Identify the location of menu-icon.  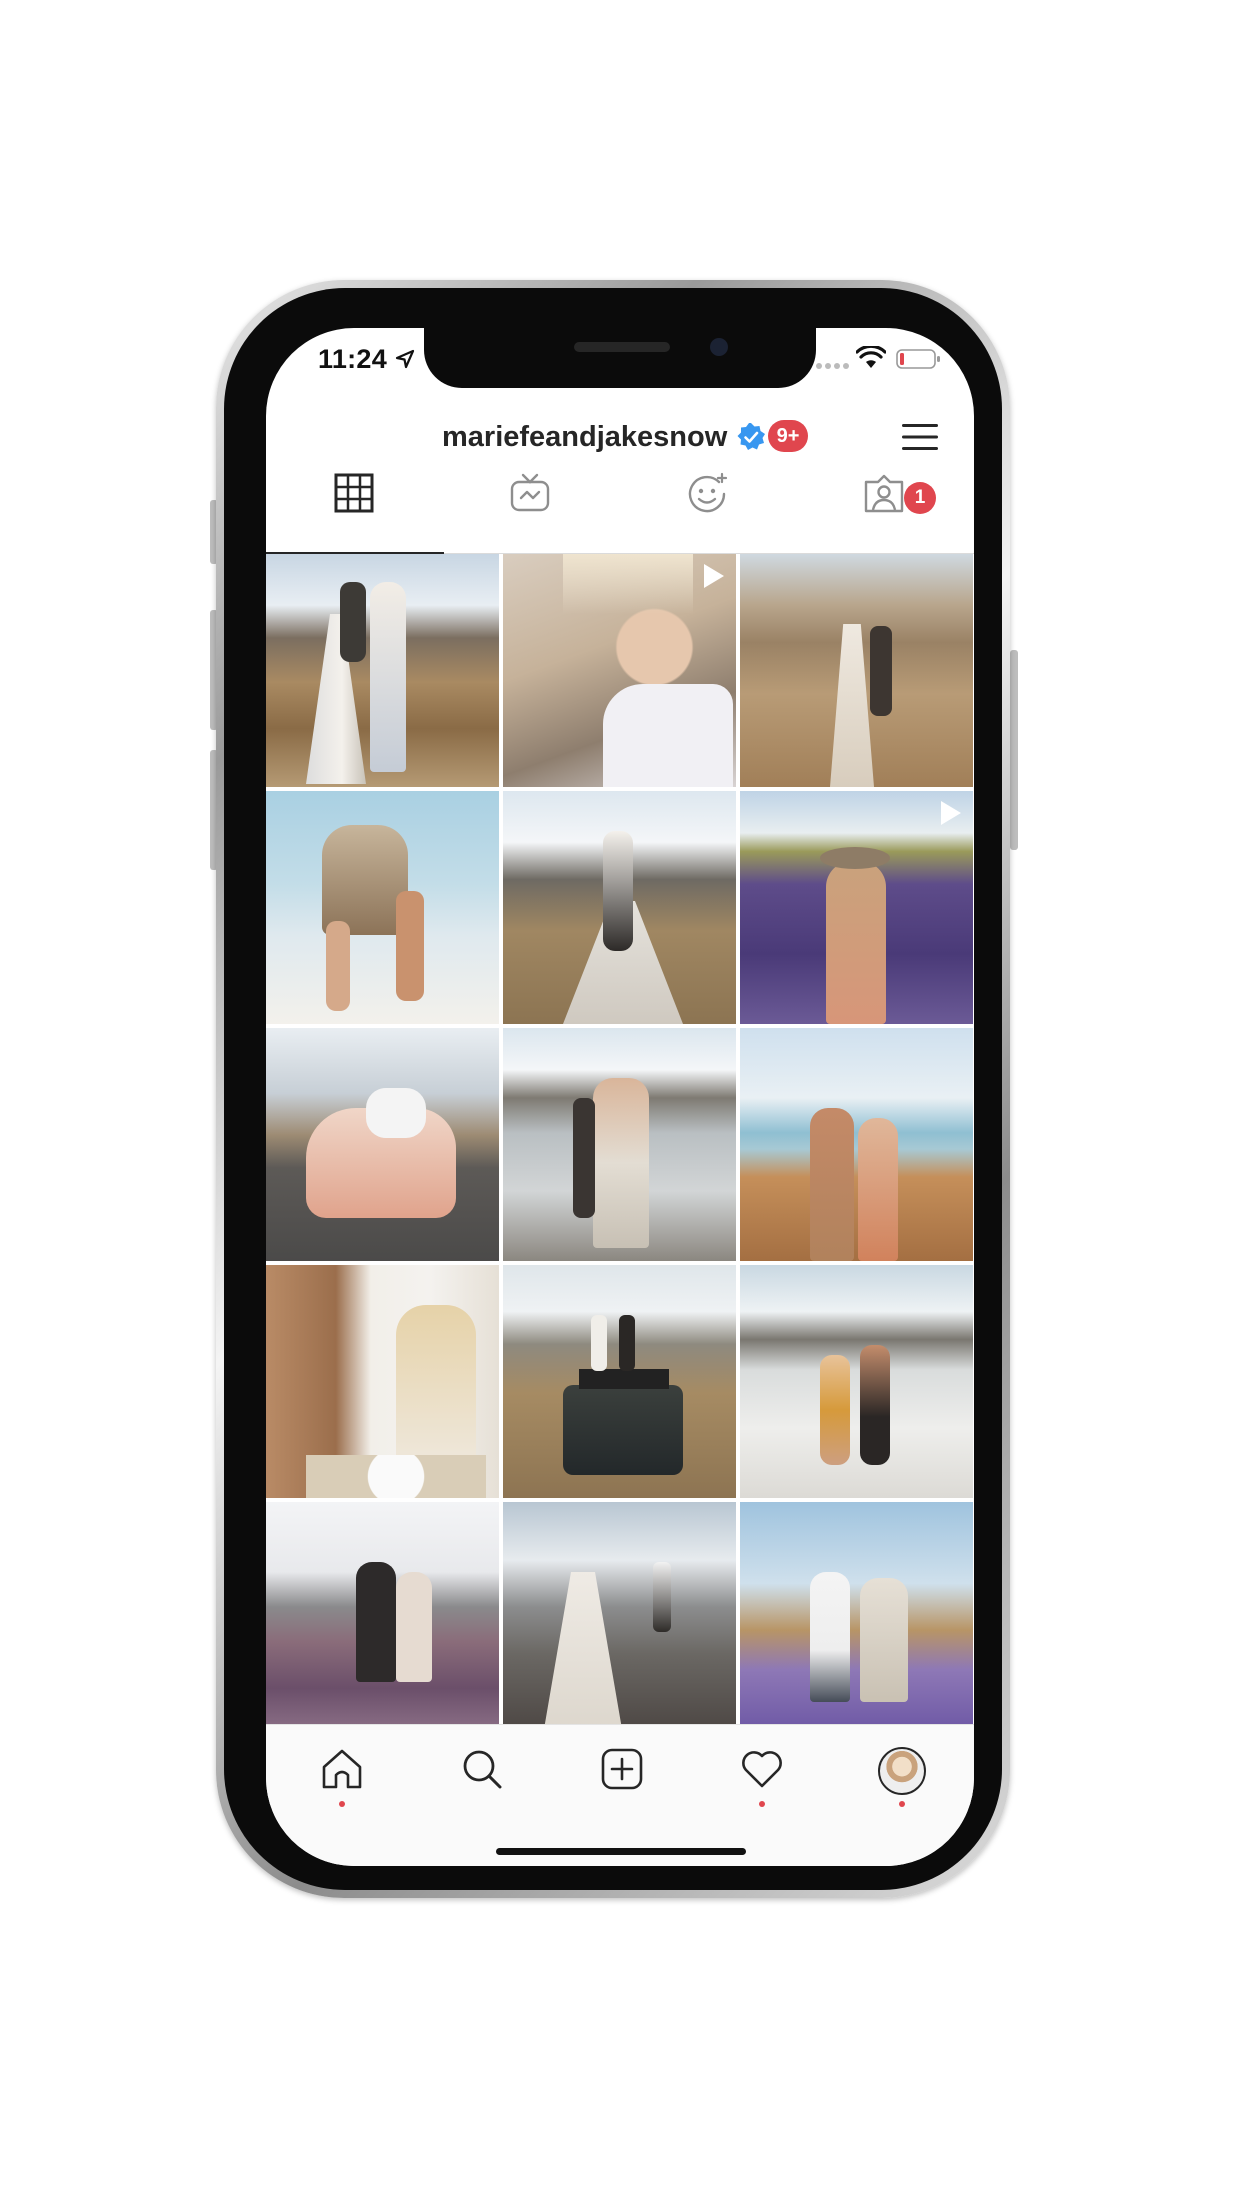
(920, 437).